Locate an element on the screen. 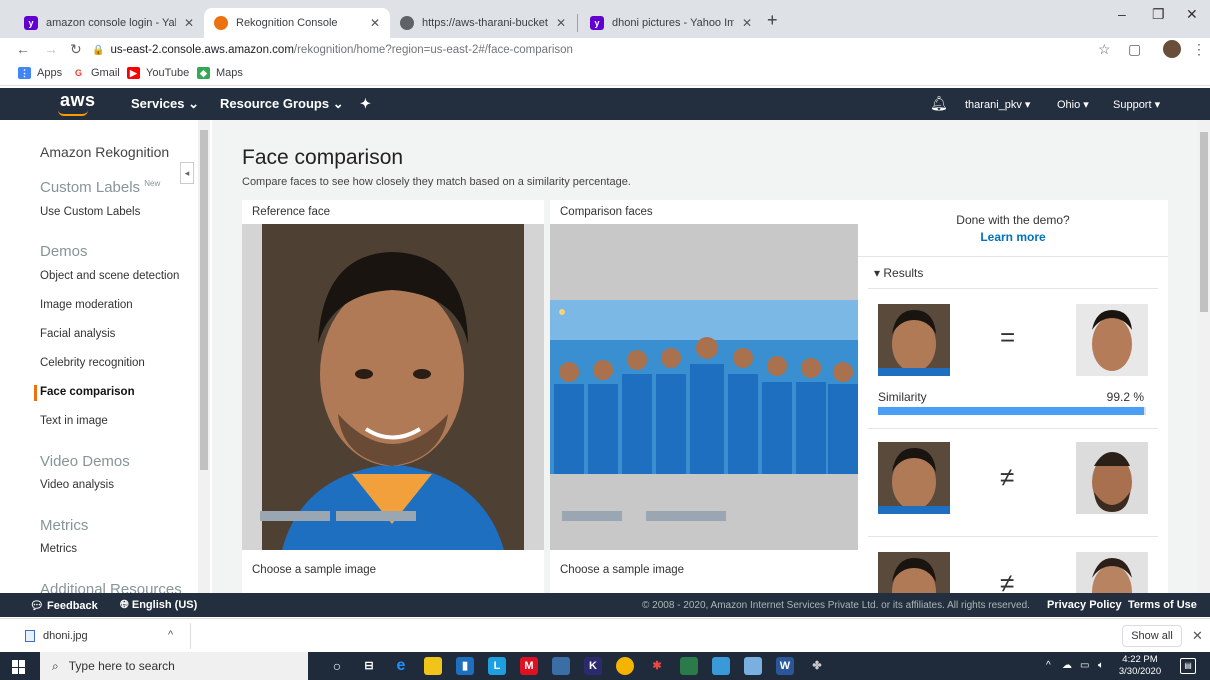  tab-yahoo-images: y dhoni pictures - Yahoo Image Se ✕ is located at coordinates (671, 23).